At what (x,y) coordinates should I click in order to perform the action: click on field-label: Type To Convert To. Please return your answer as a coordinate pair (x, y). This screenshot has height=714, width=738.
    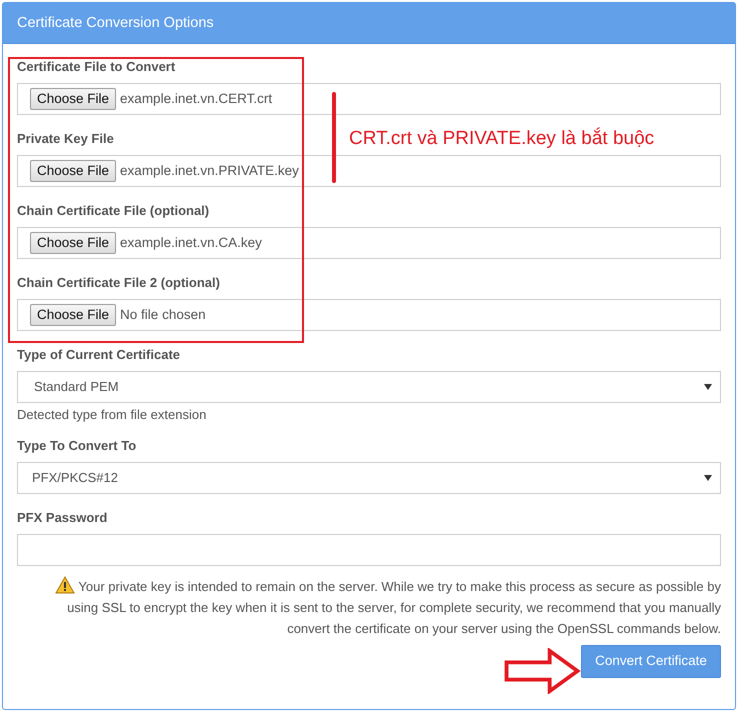
    Looking at the image, I should click on (76, 446).